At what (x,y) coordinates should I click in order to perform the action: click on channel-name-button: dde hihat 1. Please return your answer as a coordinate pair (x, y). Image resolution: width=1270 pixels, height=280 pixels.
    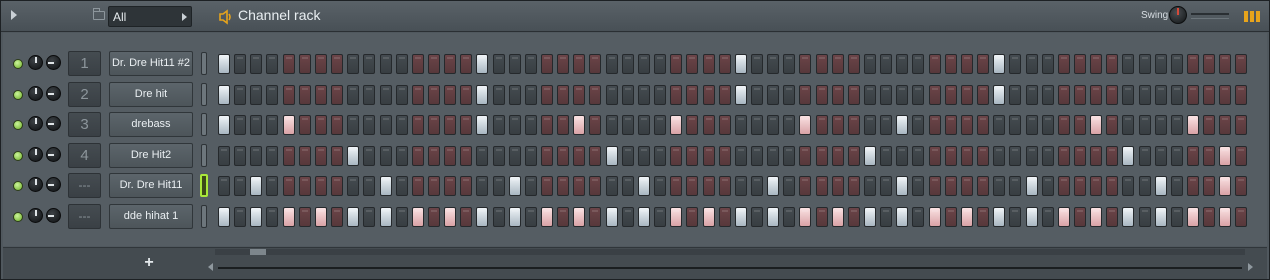
    Looking at the image, I should click on (151, 216).